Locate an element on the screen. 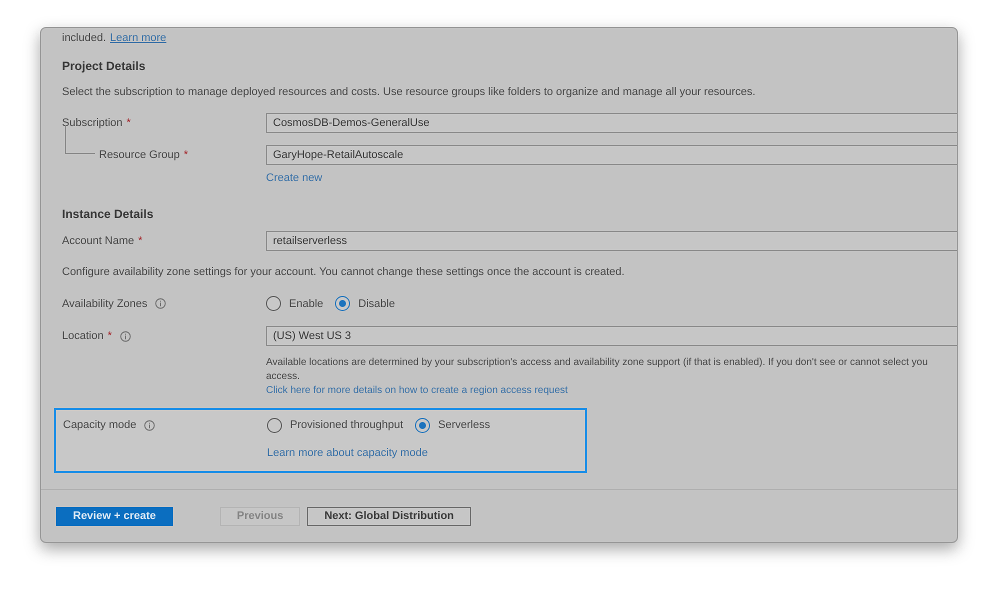  radio-label: Disable is located at coordinates (376, 304).